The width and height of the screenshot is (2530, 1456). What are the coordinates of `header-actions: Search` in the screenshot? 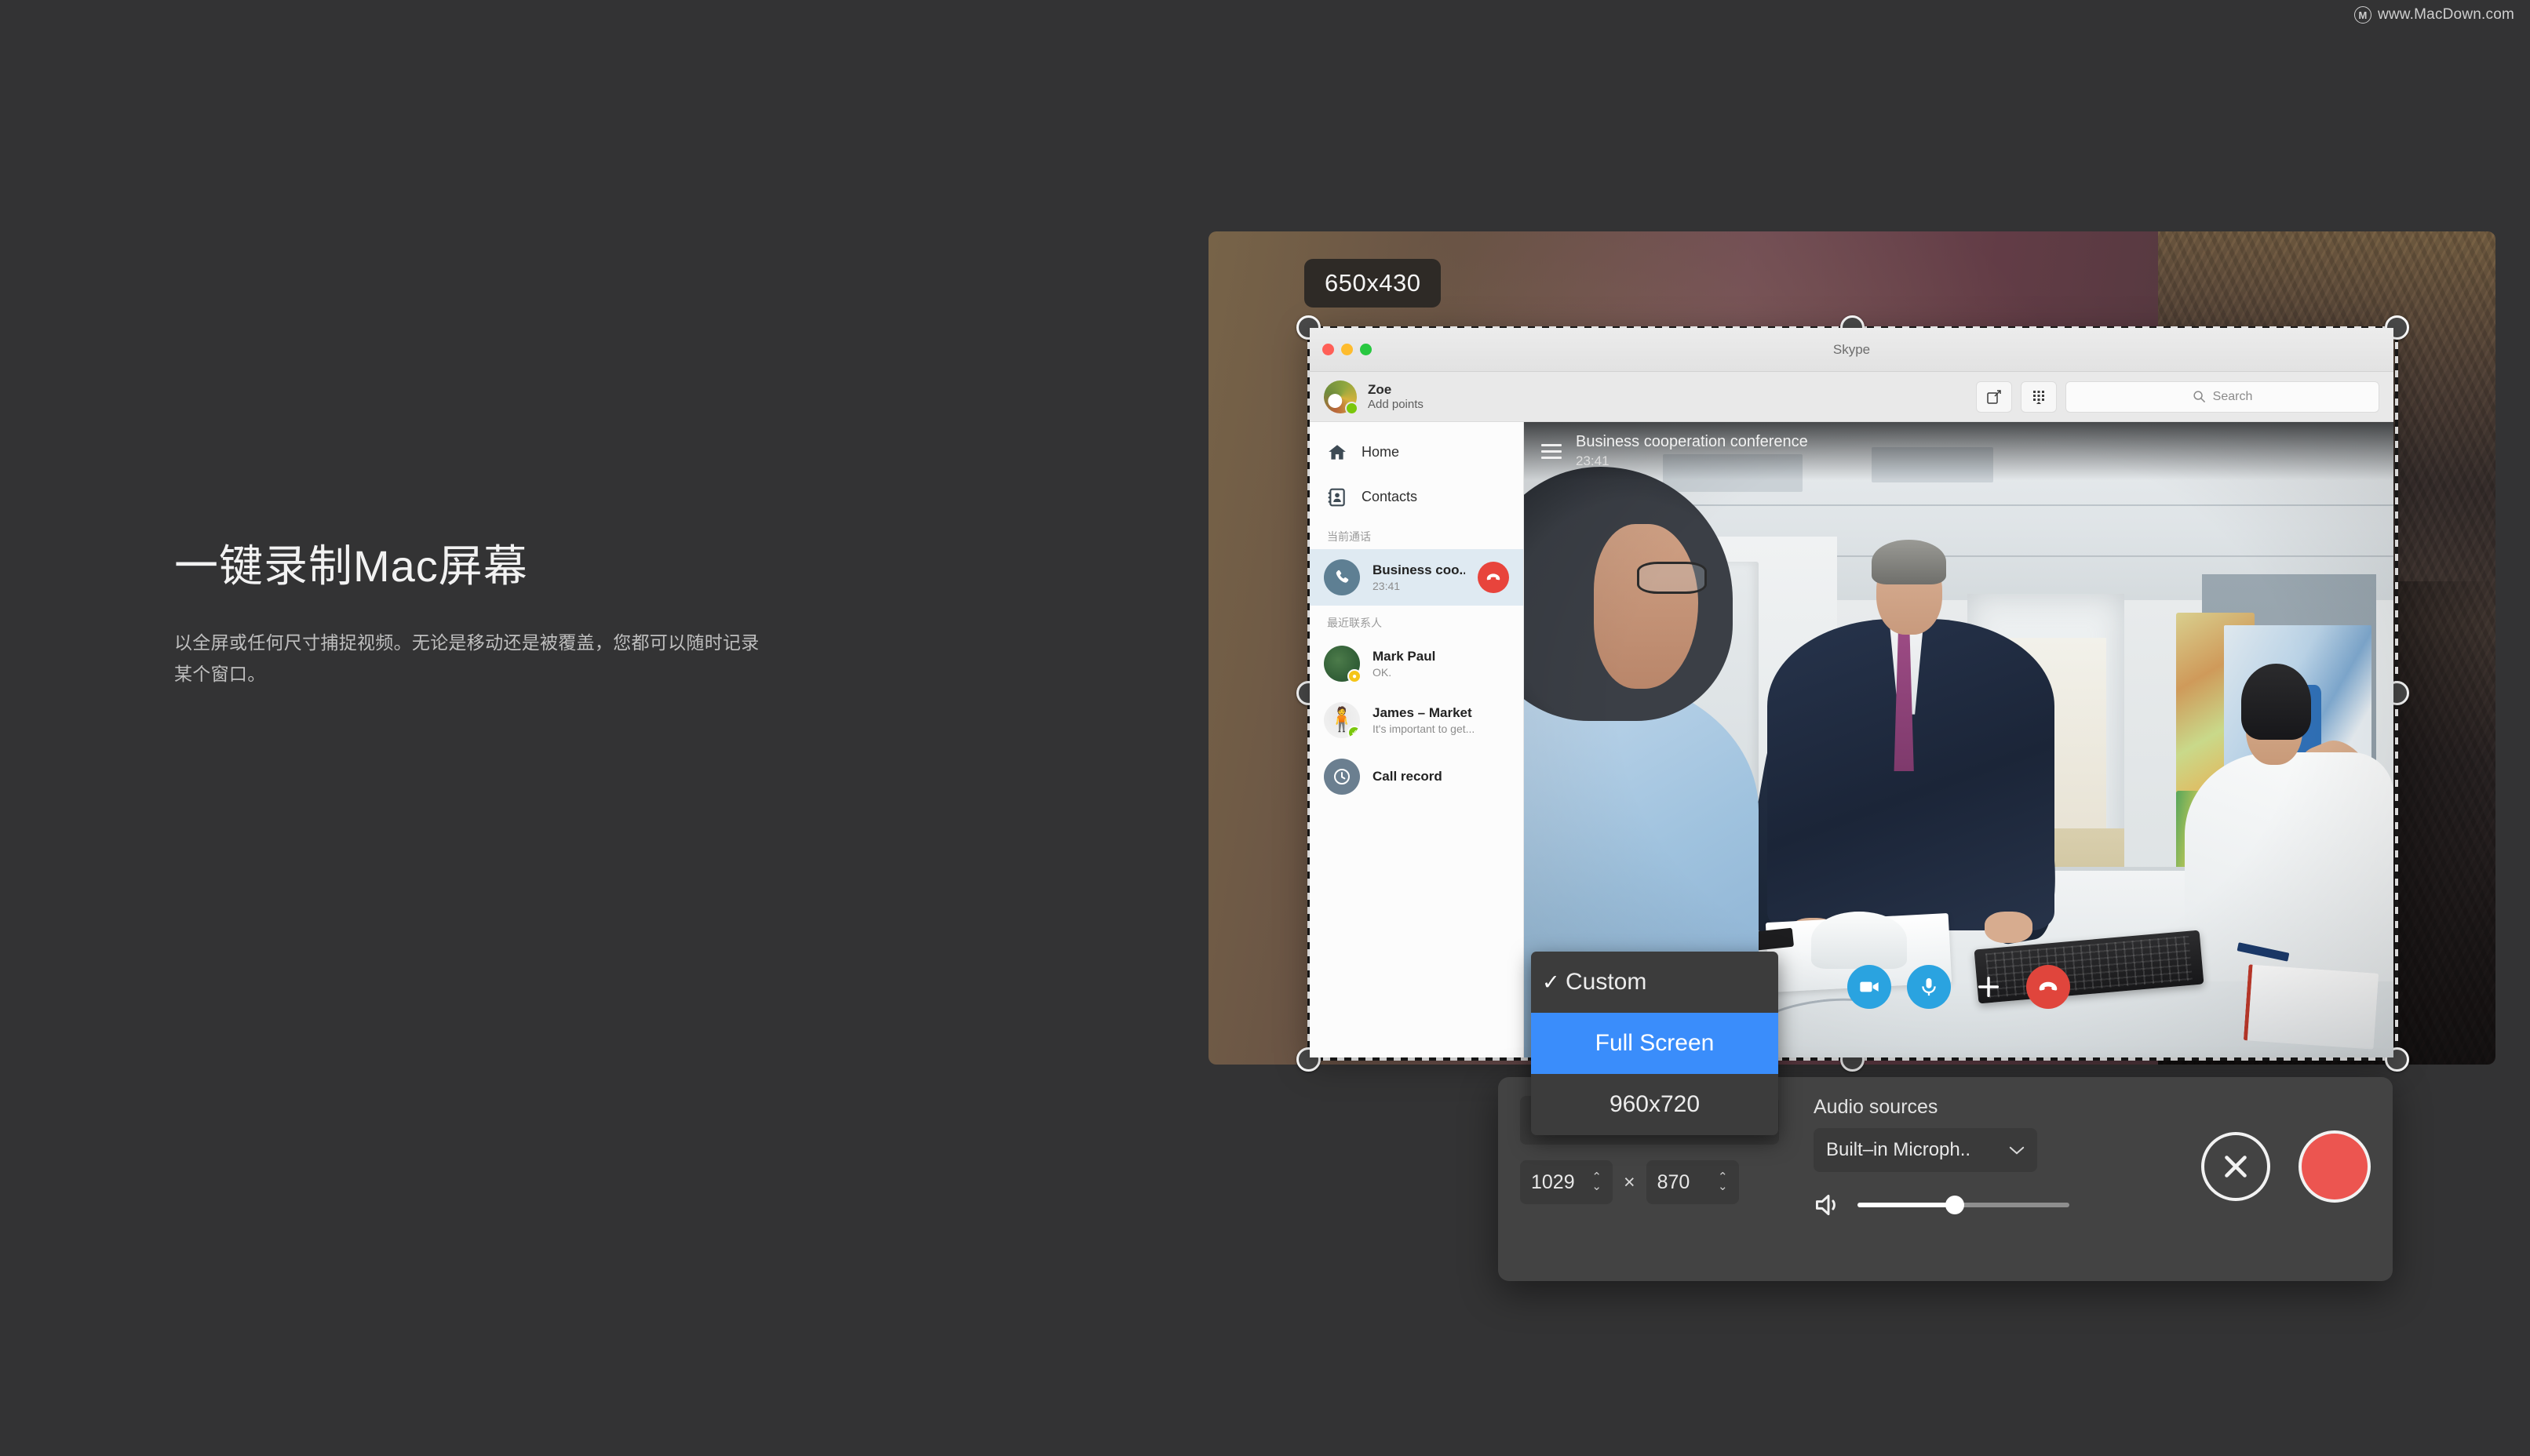 It's located at (2177, 396).